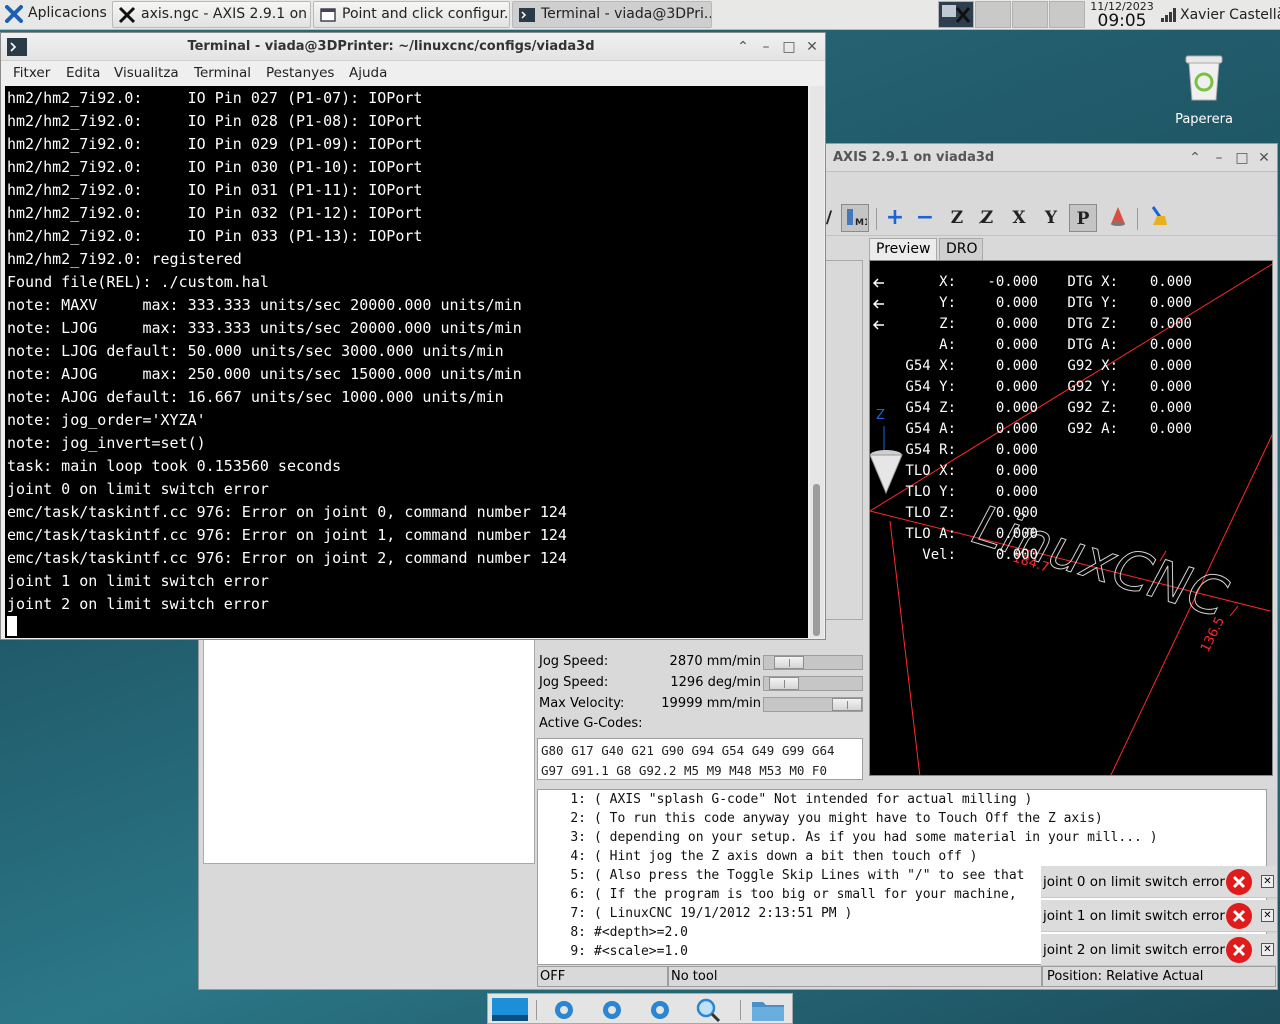 The image size is (1280, 1024). I want to click on trash-label: Paperera, so click(1204, 119).